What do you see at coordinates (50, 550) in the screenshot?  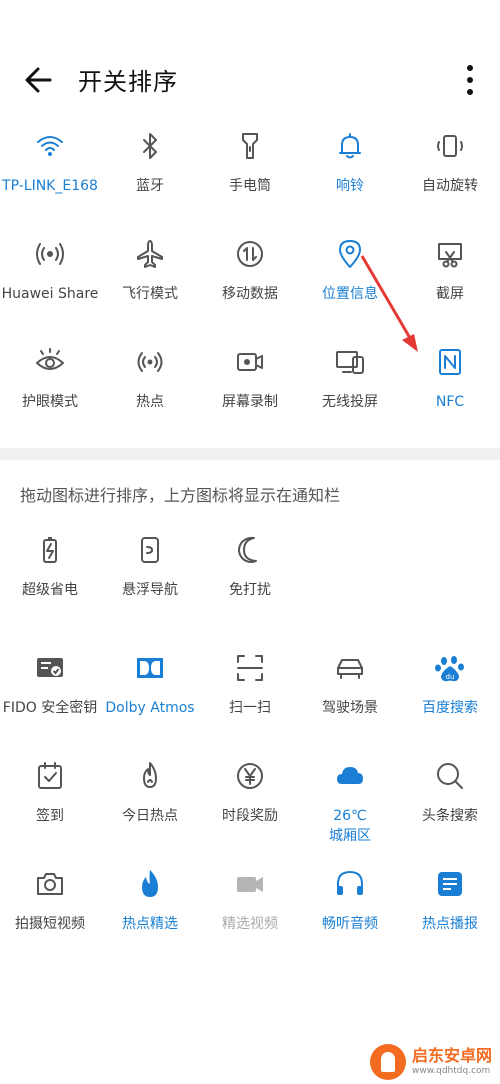 I see `battery-saver-icon` at bounding box center [50, 550].